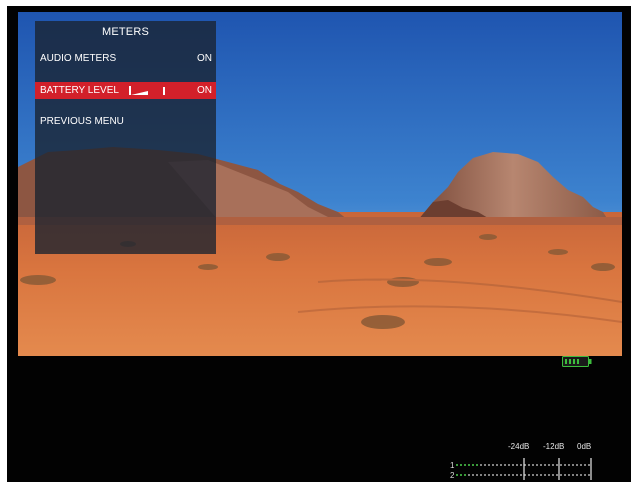  I want to click on scale-label: -12dB, so click(554, 446).